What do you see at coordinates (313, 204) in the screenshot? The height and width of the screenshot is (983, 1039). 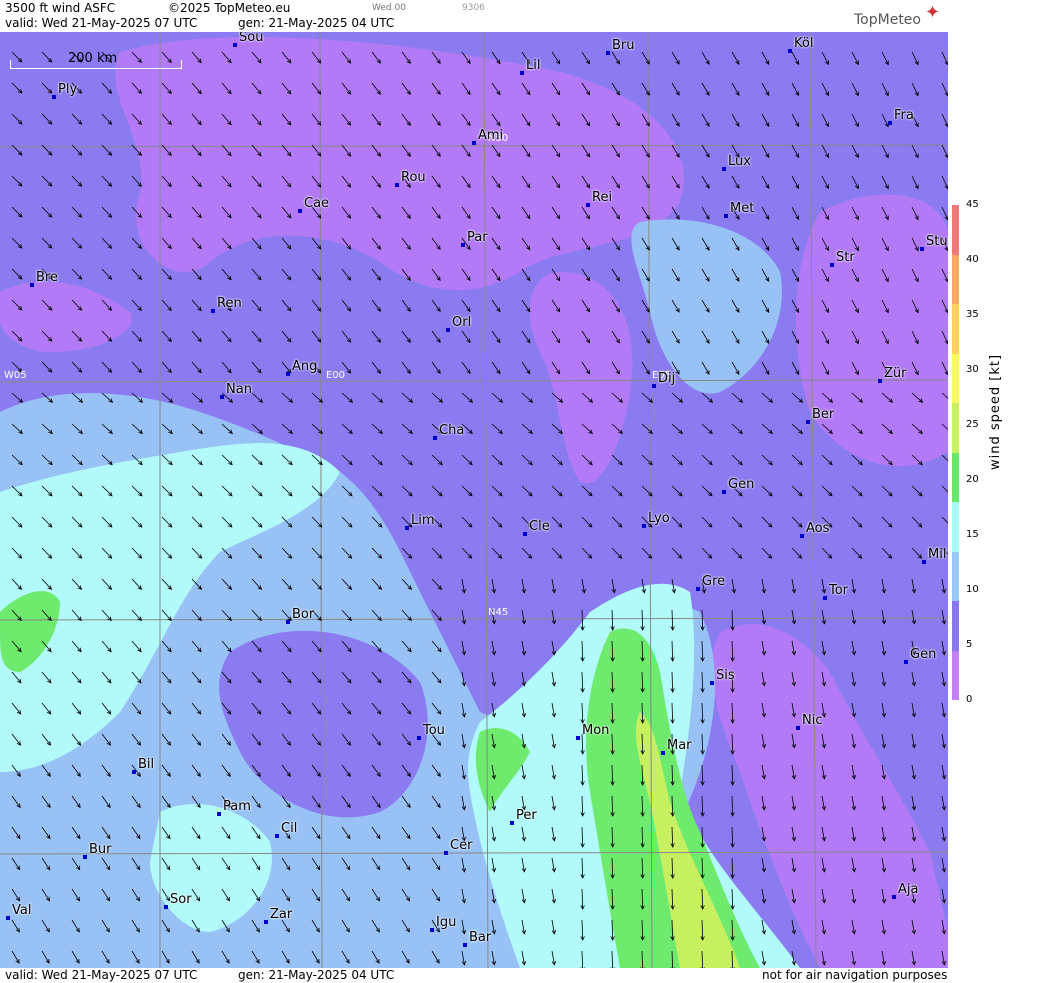 I see `city-label: Cae` at bounding box center [313, 204].